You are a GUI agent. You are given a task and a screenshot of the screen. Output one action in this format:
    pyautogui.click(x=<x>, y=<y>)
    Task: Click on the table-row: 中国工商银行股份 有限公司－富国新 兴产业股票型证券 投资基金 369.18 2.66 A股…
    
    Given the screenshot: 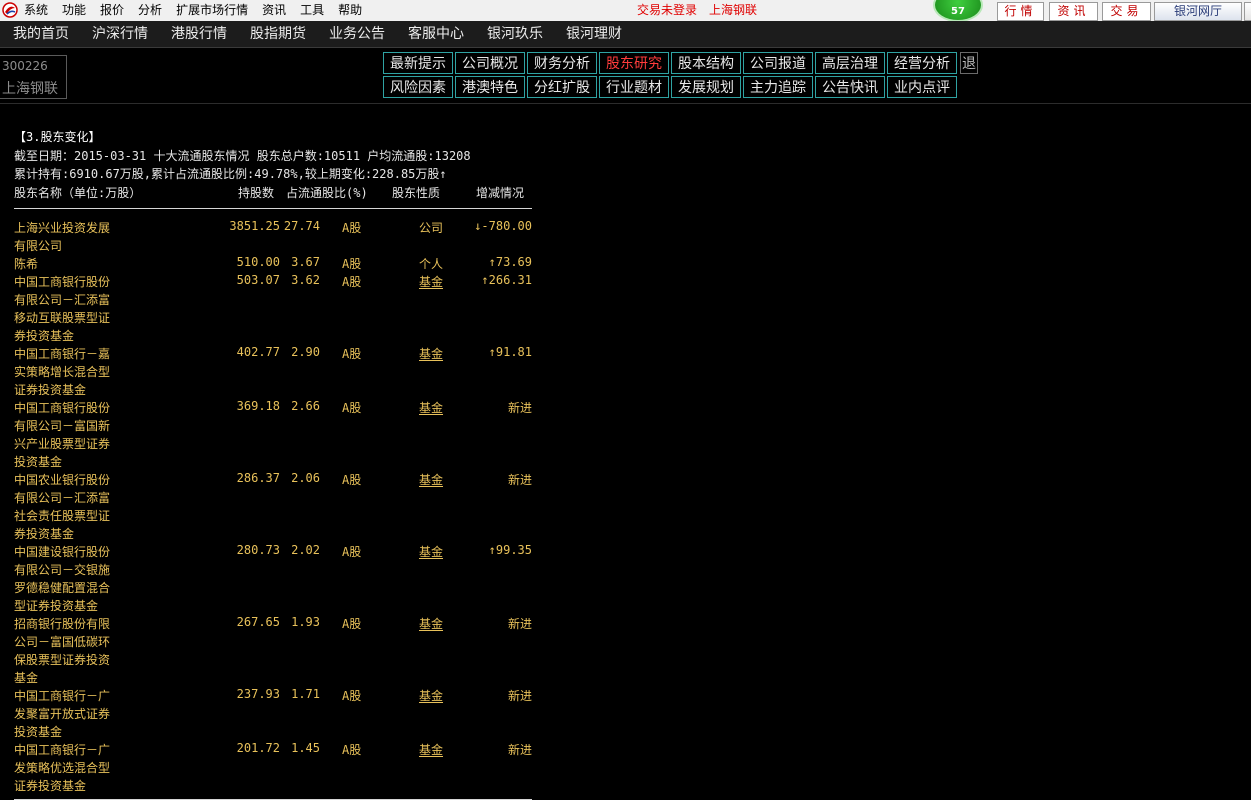 What is the action you would take?
    pyautogui.click(x=274, y=435)
    